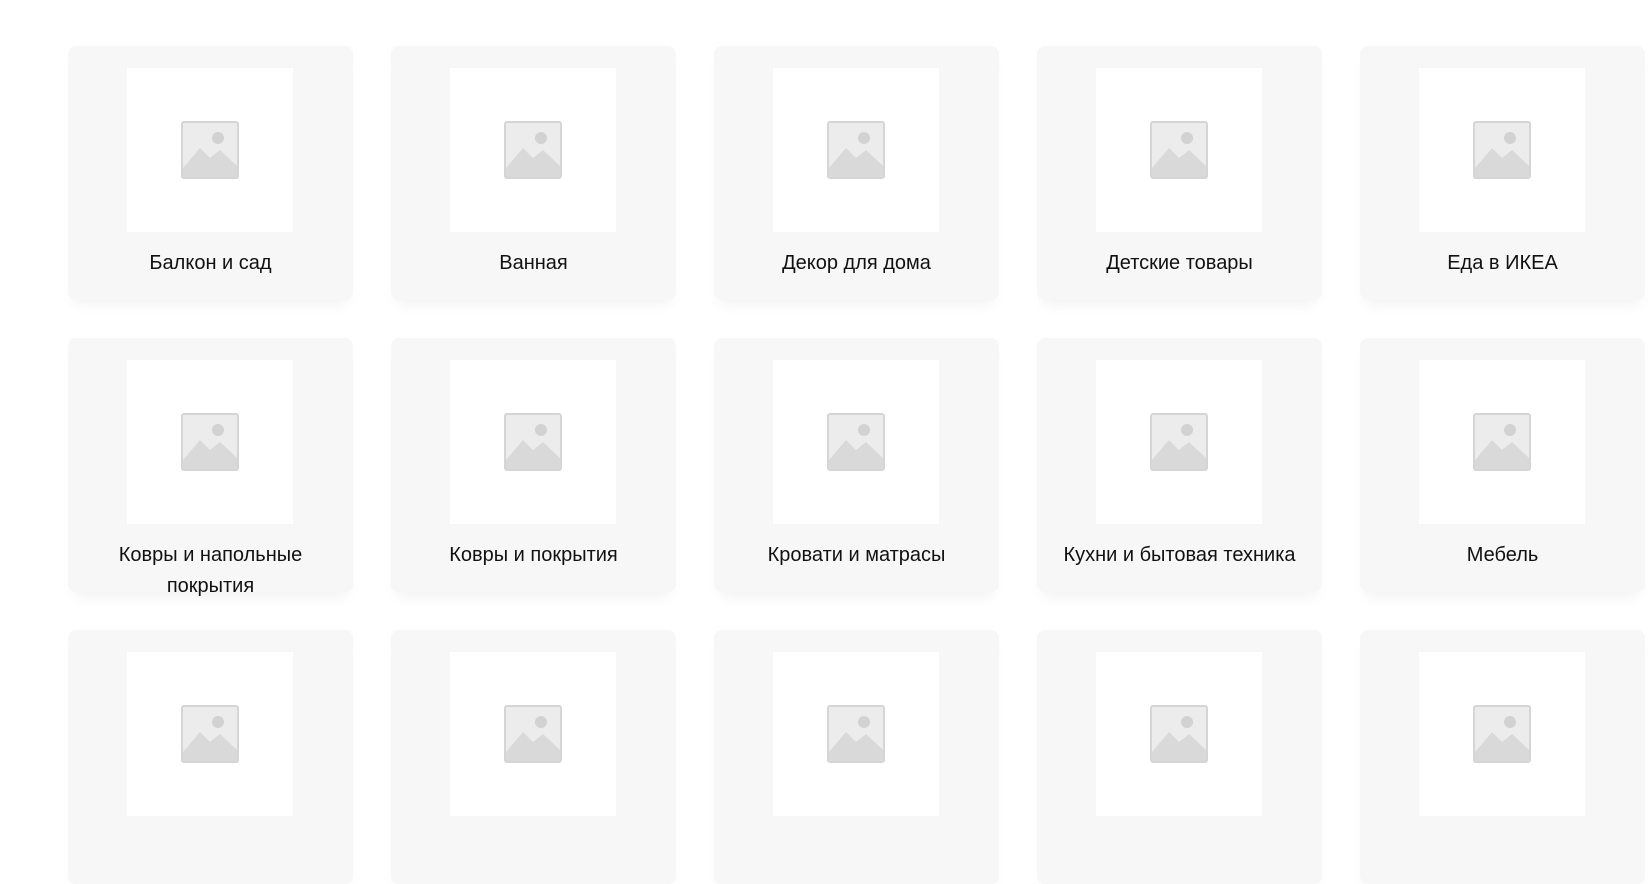 This screenshot has width=1651, height=884. What do you see at coordinates (1179, 555) in the screenshot?
I see `category-label: Кухни и бытовая техника` at bounding box center [1179, 555].